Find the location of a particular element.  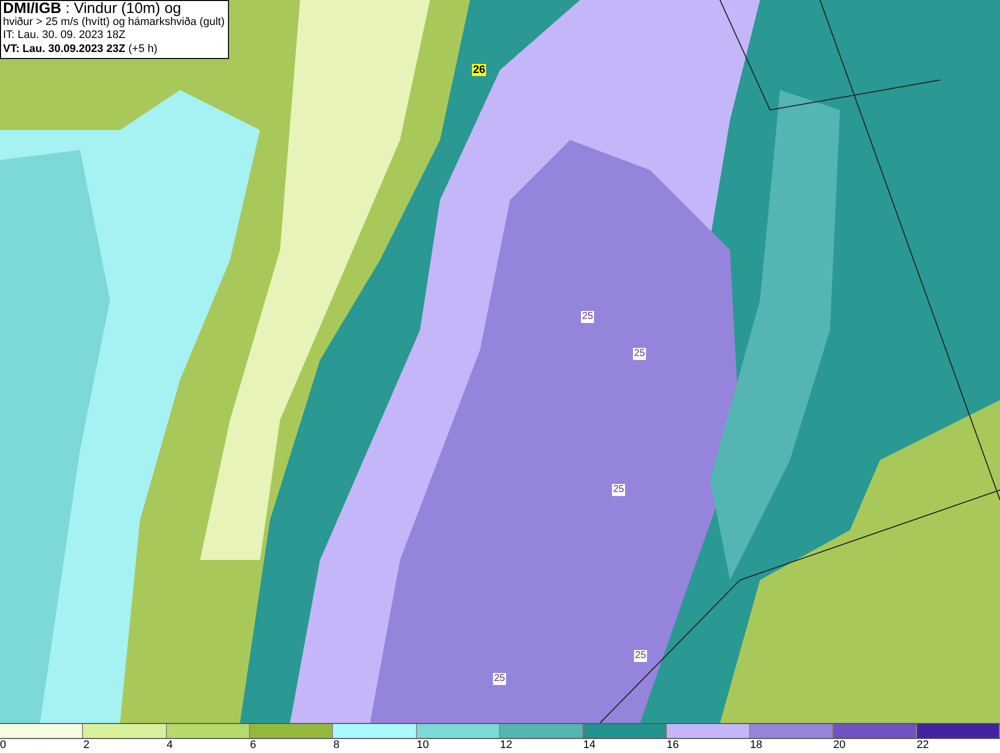

legend-tick-label: 8 is located at coordinates (336, 745).